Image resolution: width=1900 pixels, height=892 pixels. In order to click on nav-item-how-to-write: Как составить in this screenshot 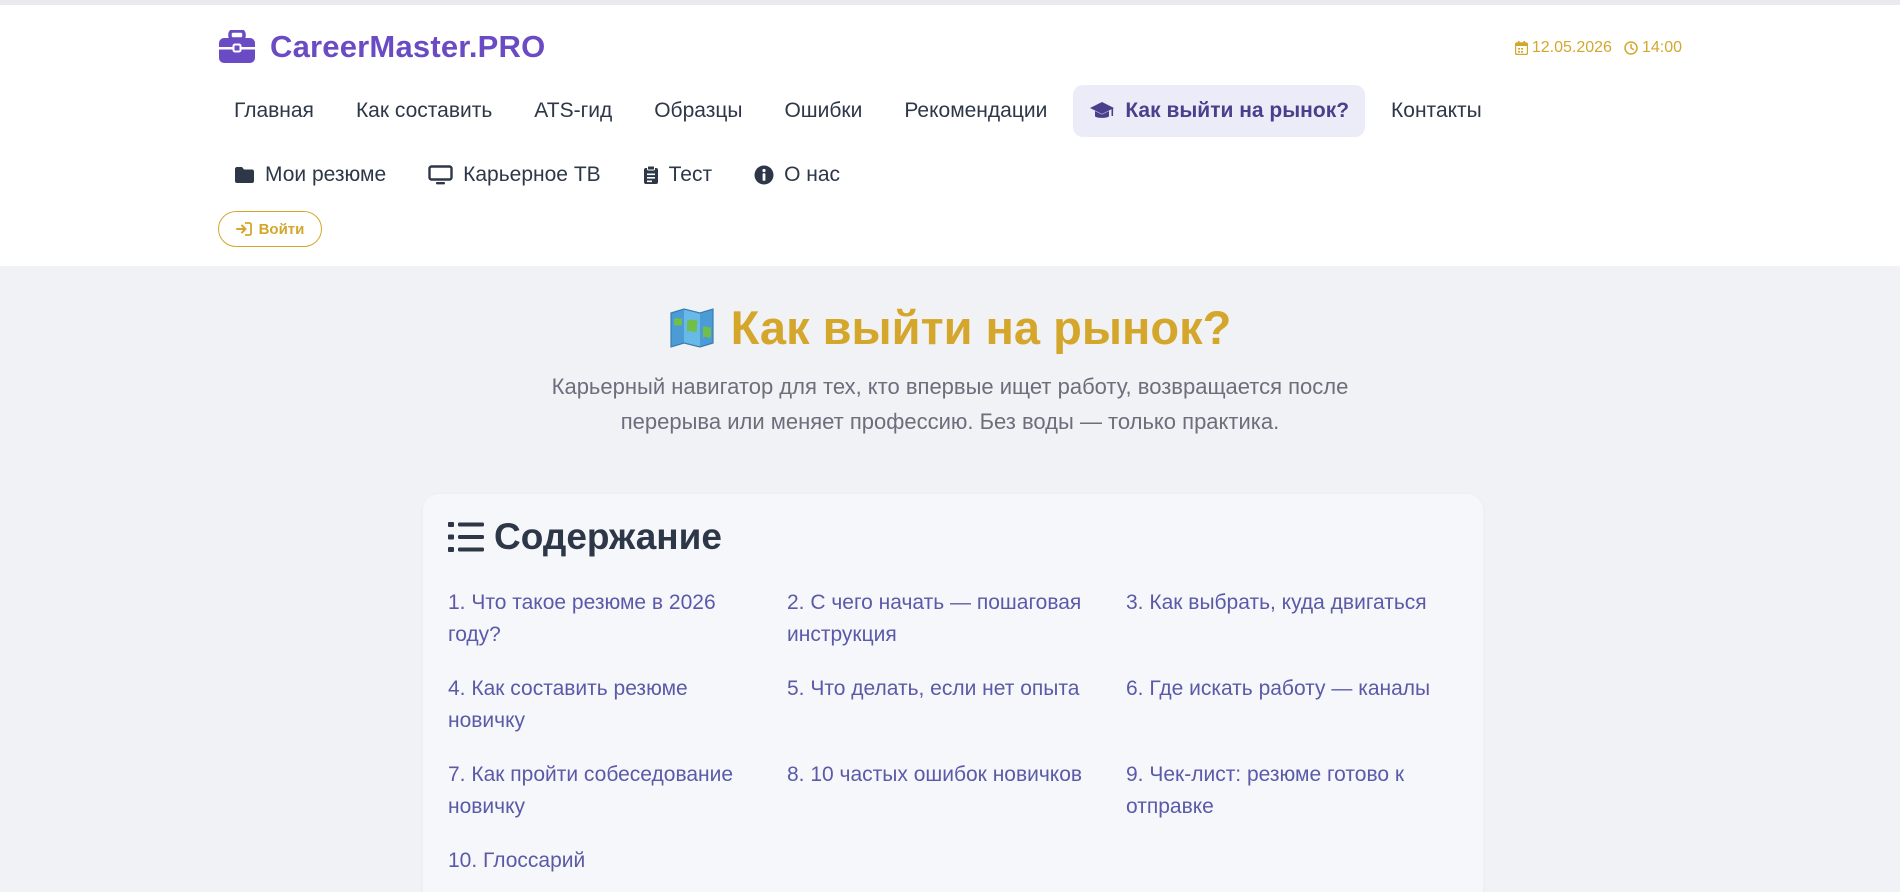, I will do `click(424, 111)`.